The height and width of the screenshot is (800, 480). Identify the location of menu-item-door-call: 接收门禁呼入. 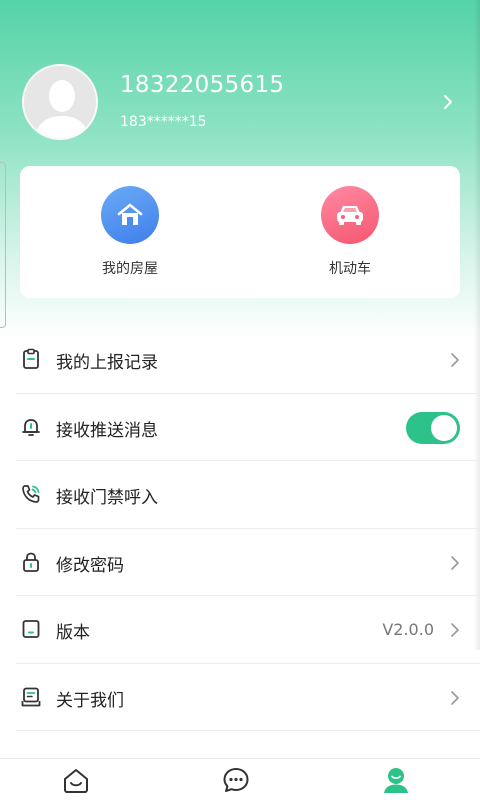
(248, 495).